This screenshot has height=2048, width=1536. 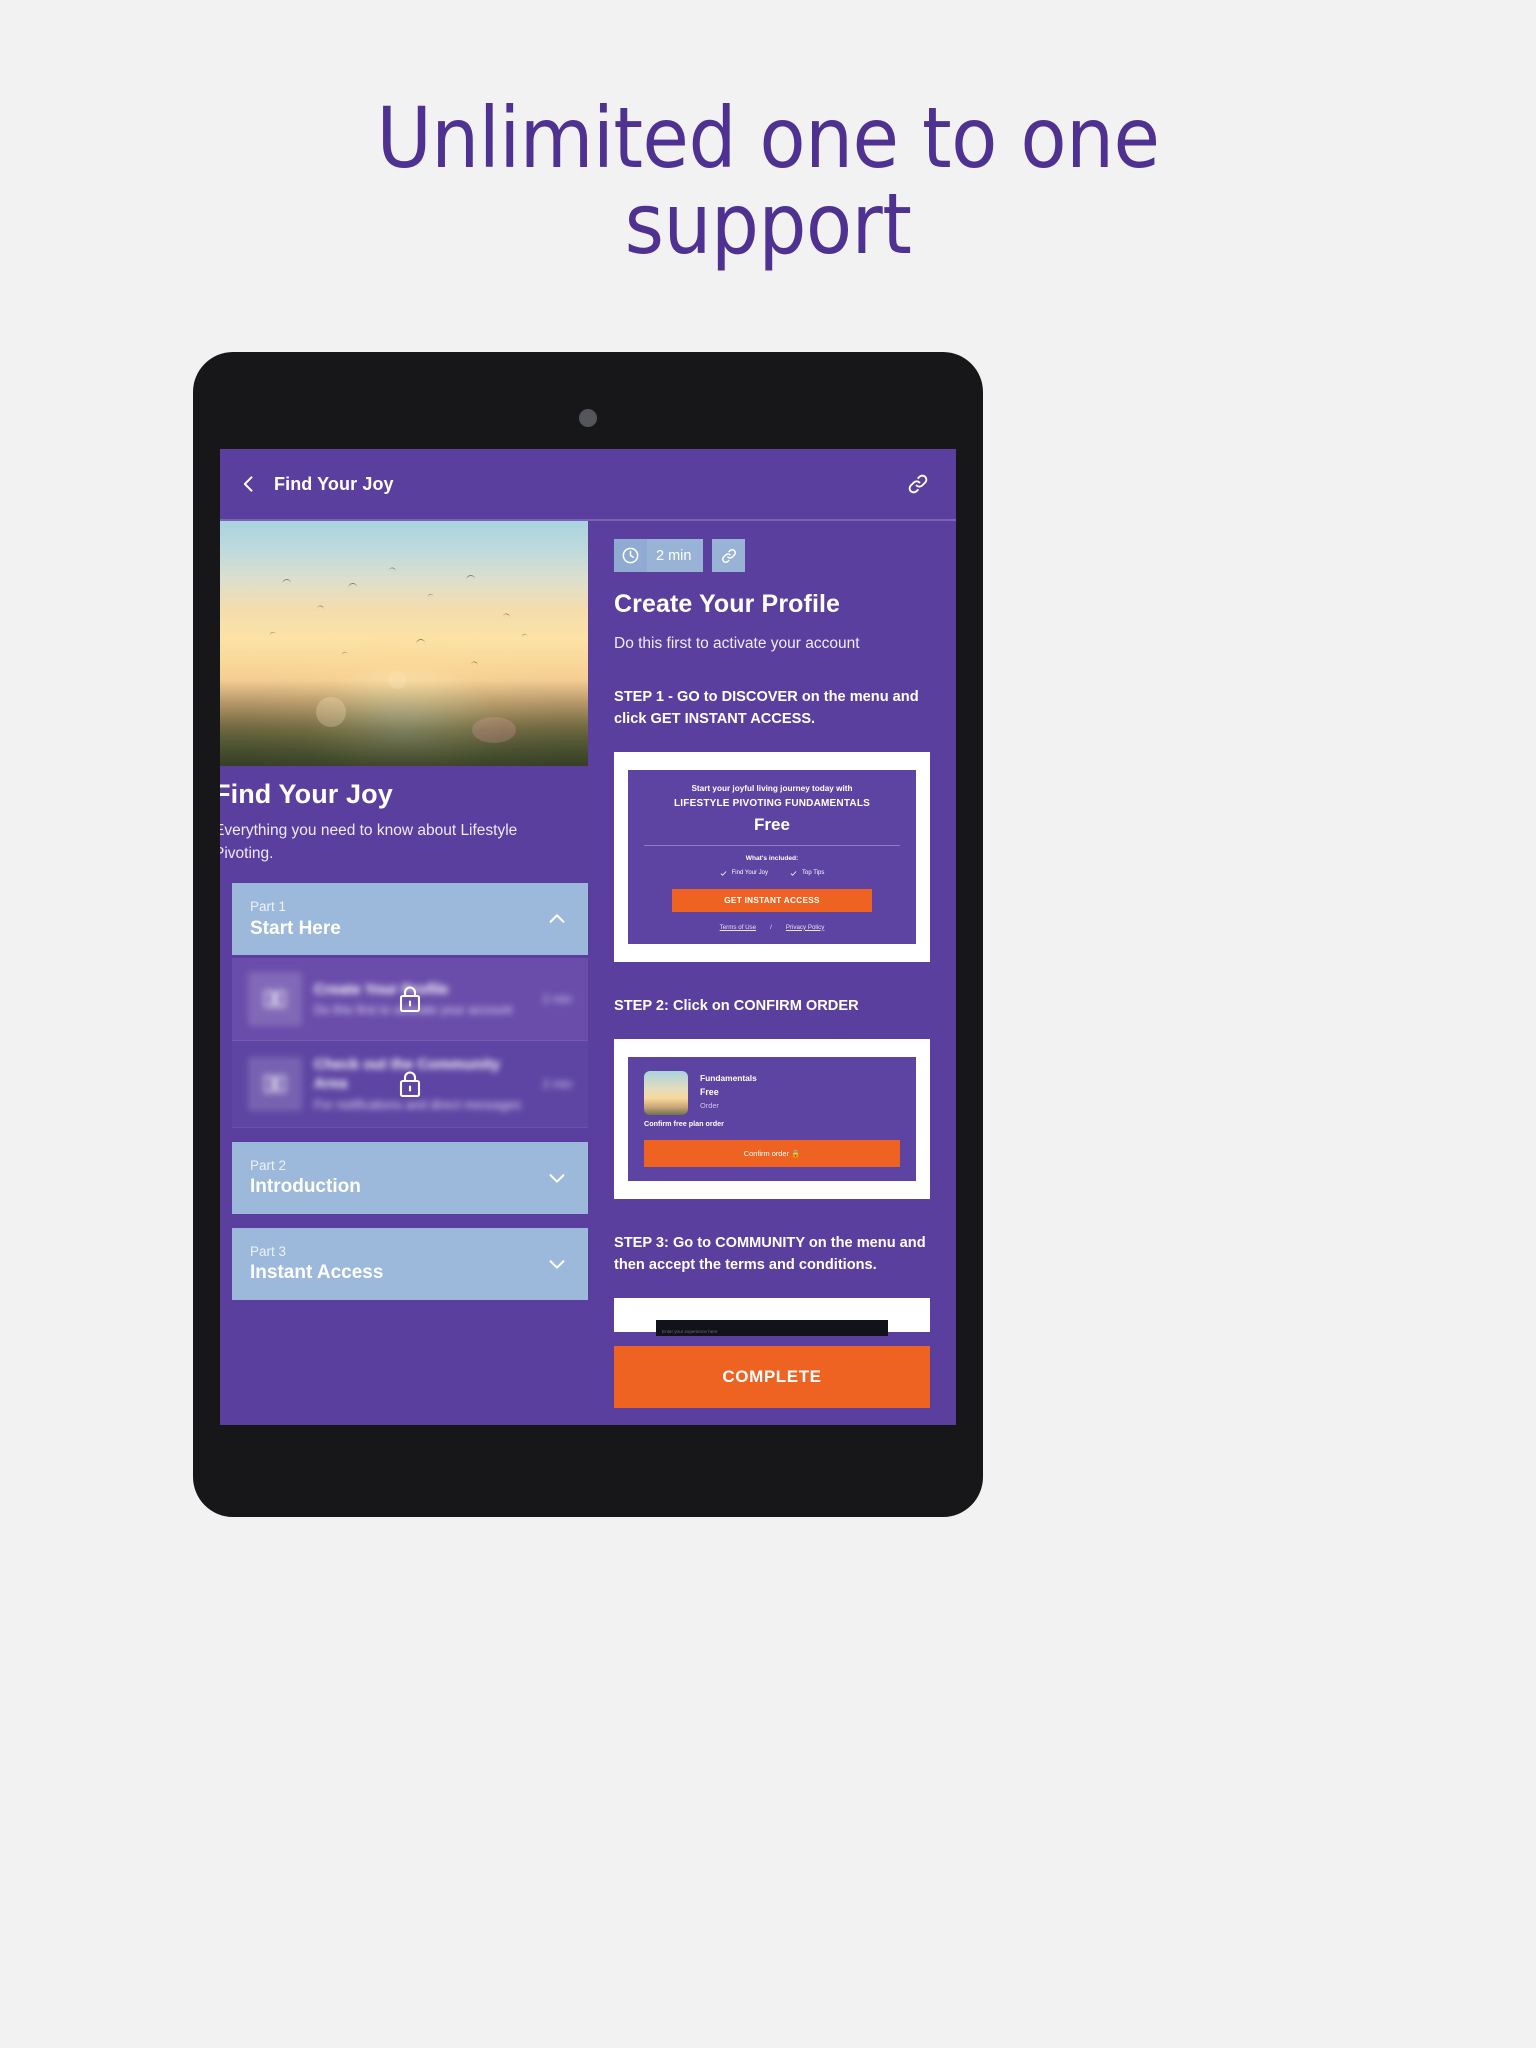 What do you see at coordinates (404, 643) in the screenshot?
I see `course-hero-image` at bounding box center [404, 643].